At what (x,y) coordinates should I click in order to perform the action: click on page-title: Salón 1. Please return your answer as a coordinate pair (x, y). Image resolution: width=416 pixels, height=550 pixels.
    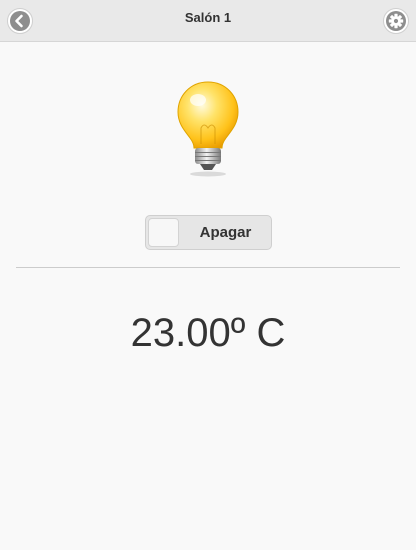
    Looking at the image, I should click on (208, 17).